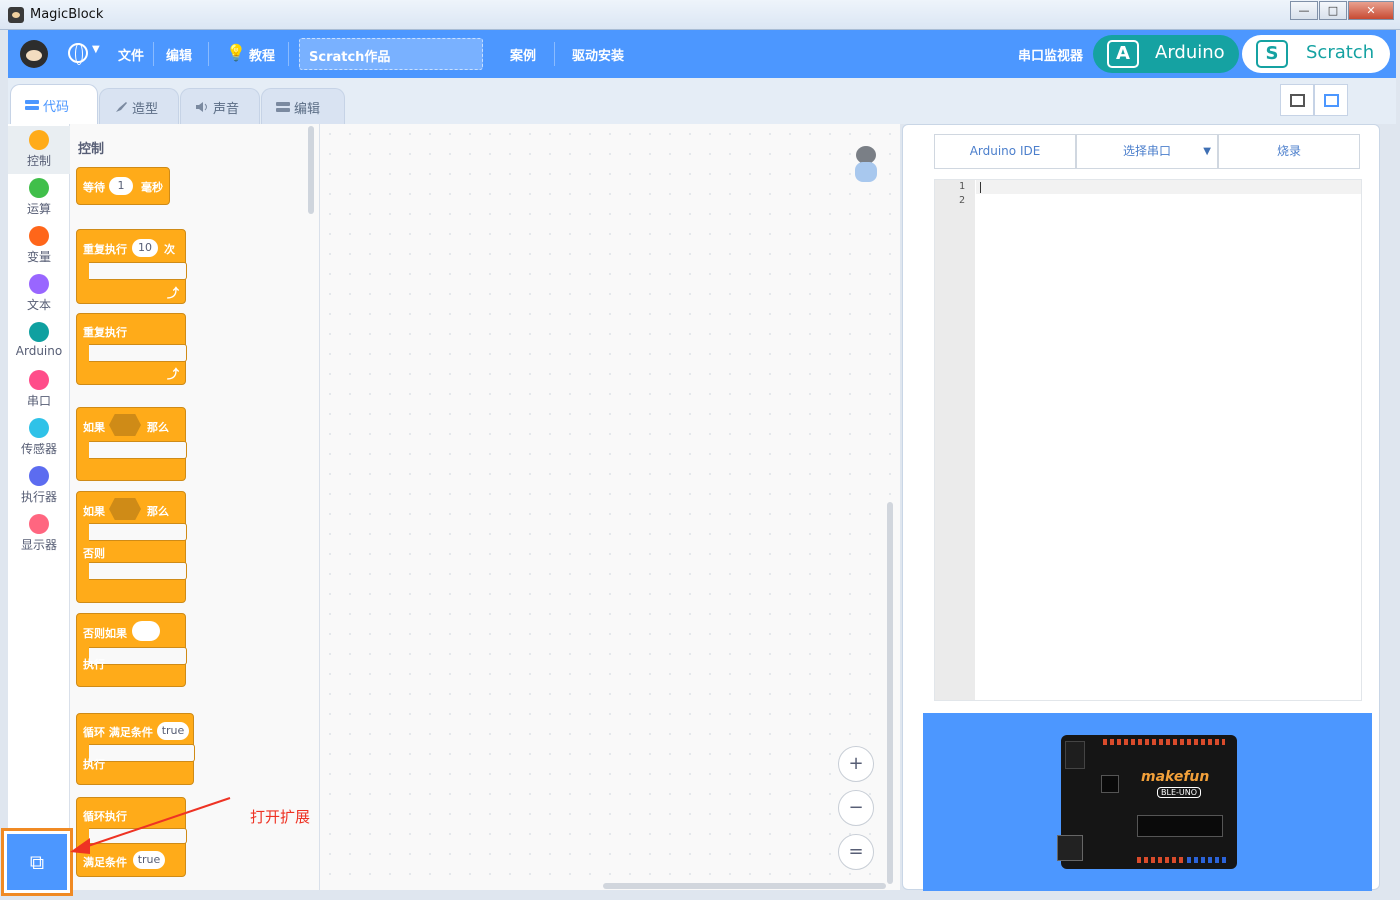  What do you see at coordinates (1333, 10) in the screenshot?
I see `maximize-button: □` at bounding box center [1333, 10].